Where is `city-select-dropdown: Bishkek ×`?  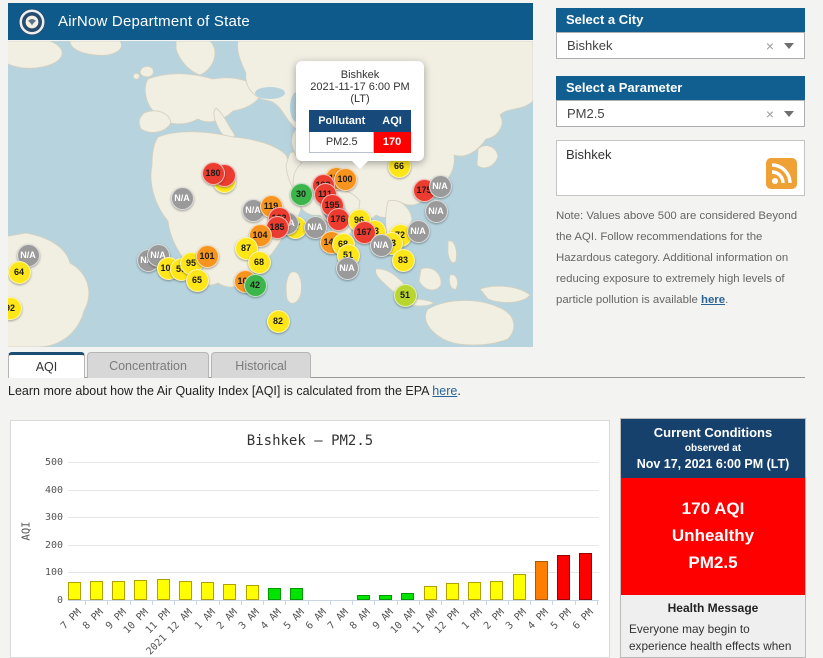
city-select-dropdown: Bishkek × is located at coordinates (680, 45).